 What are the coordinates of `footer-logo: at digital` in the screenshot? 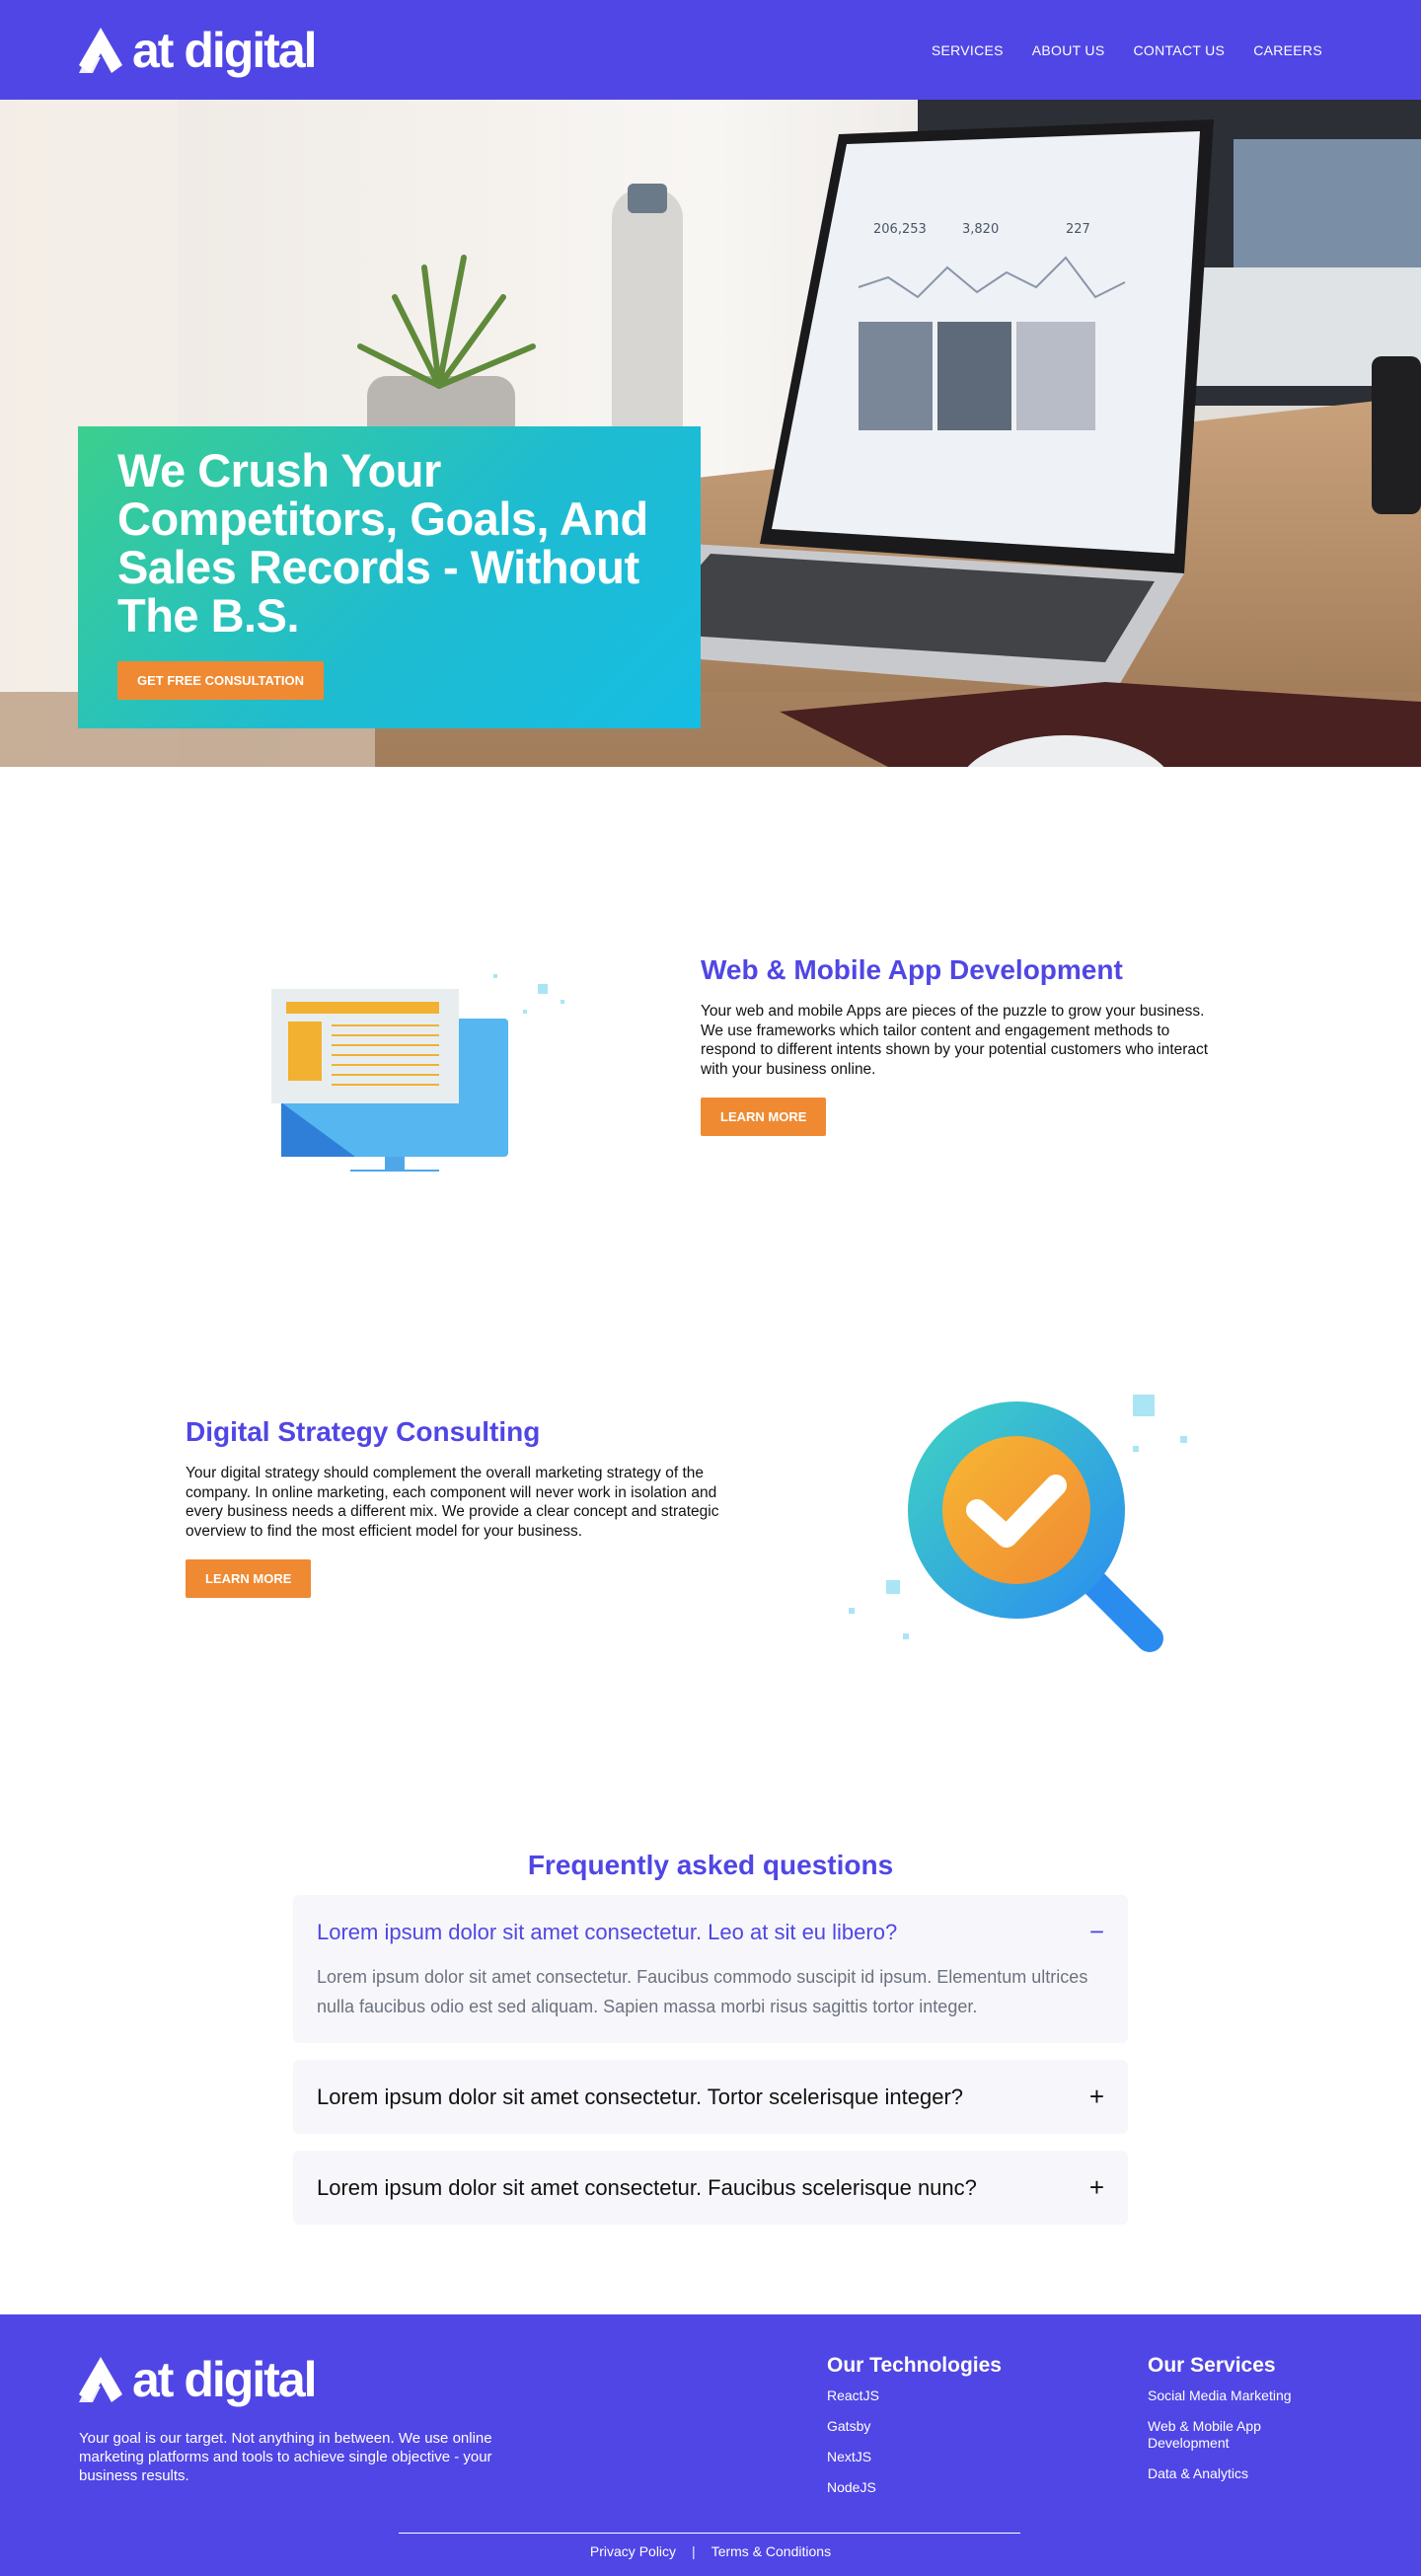 It's located at (198, 2379).